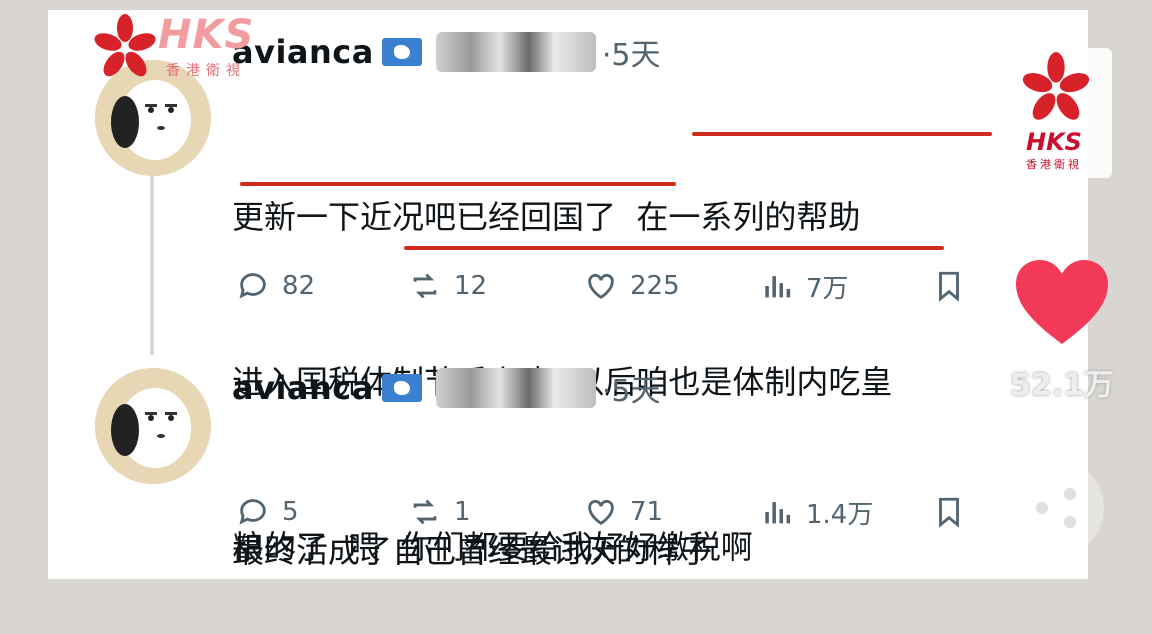 Image resolution: width=1152 pixels, height=634 pixels. Describe the element at coordinates (303, 388) in the screenshot. I see `username: avianca` at that location.